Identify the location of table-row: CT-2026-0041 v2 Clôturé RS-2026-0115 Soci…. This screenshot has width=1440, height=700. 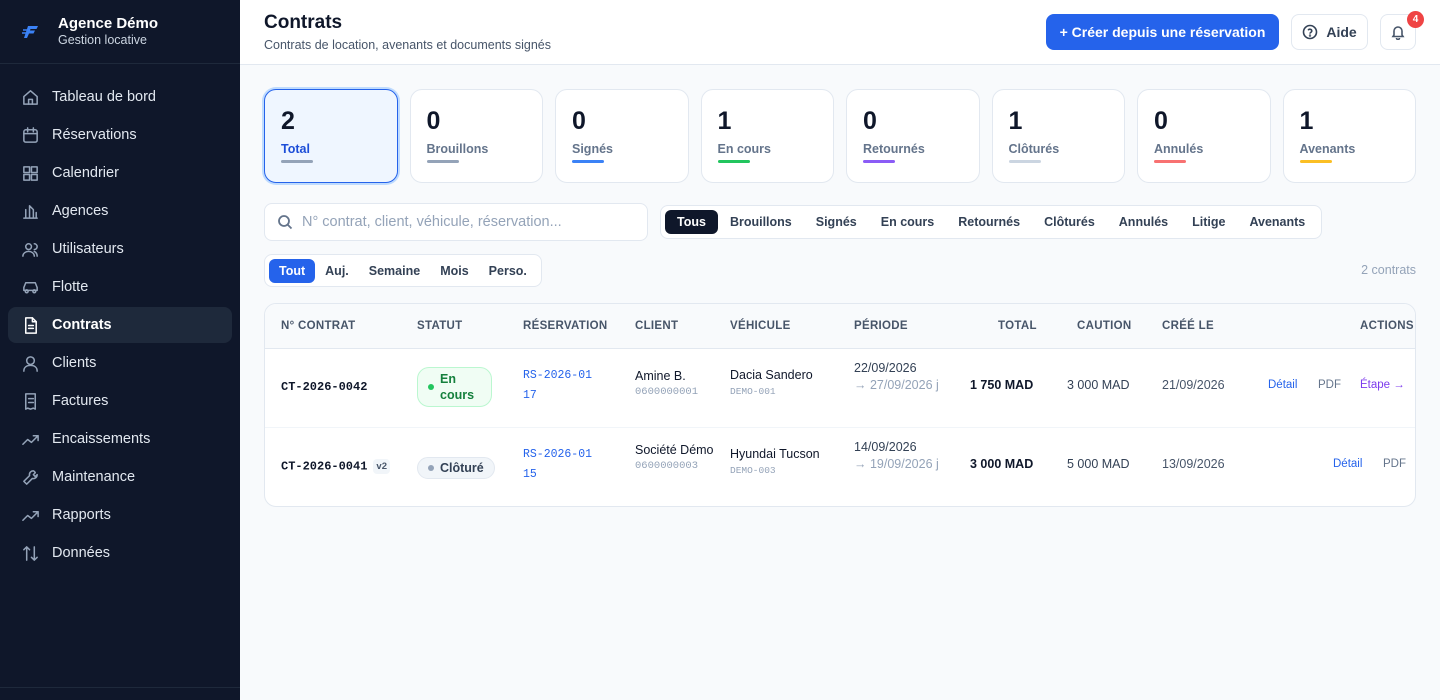
(840, 467).